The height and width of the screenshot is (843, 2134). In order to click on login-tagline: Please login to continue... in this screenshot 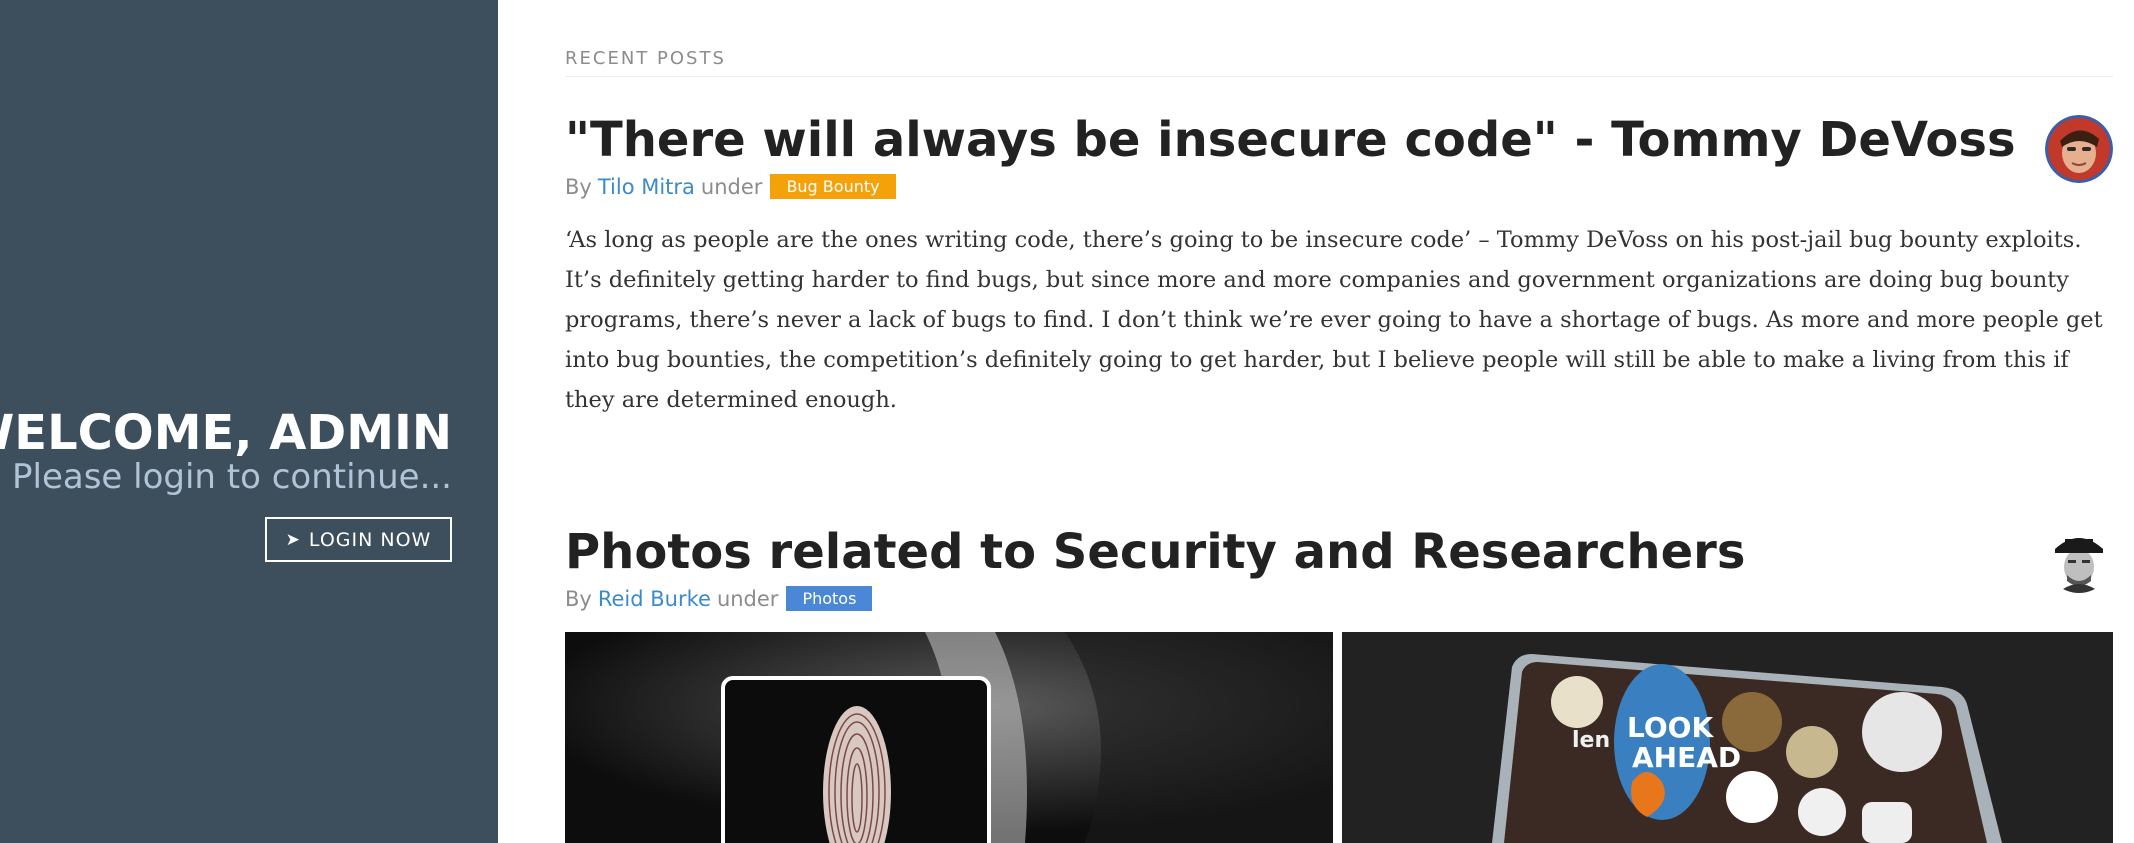, I will do `click(232, 477)`.